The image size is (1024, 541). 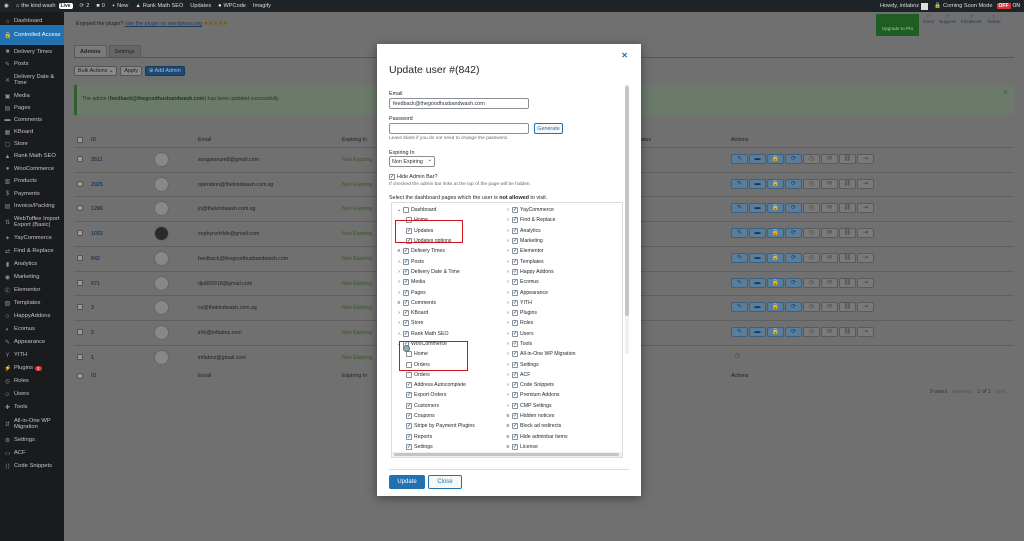 What do you see at coordinates (1005, 92) in the screenshot?
I see `dismiss-notice-icon: ✕` at bounding box center [1005, 92].